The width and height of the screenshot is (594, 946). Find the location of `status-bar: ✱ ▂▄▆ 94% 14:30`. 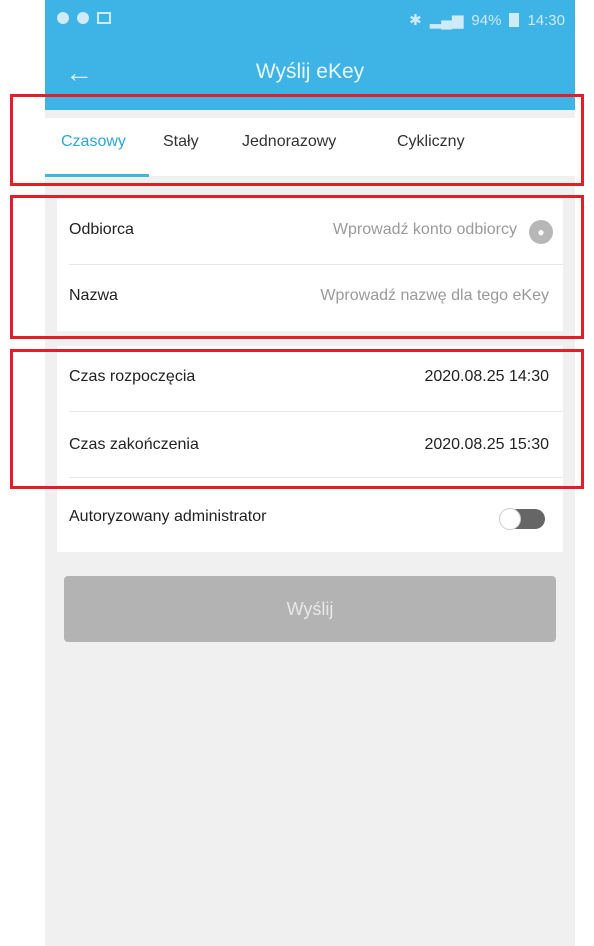

status-bar: ✱ ▂▄▆ 94% 14:30 is located at coordinates (310, 20).